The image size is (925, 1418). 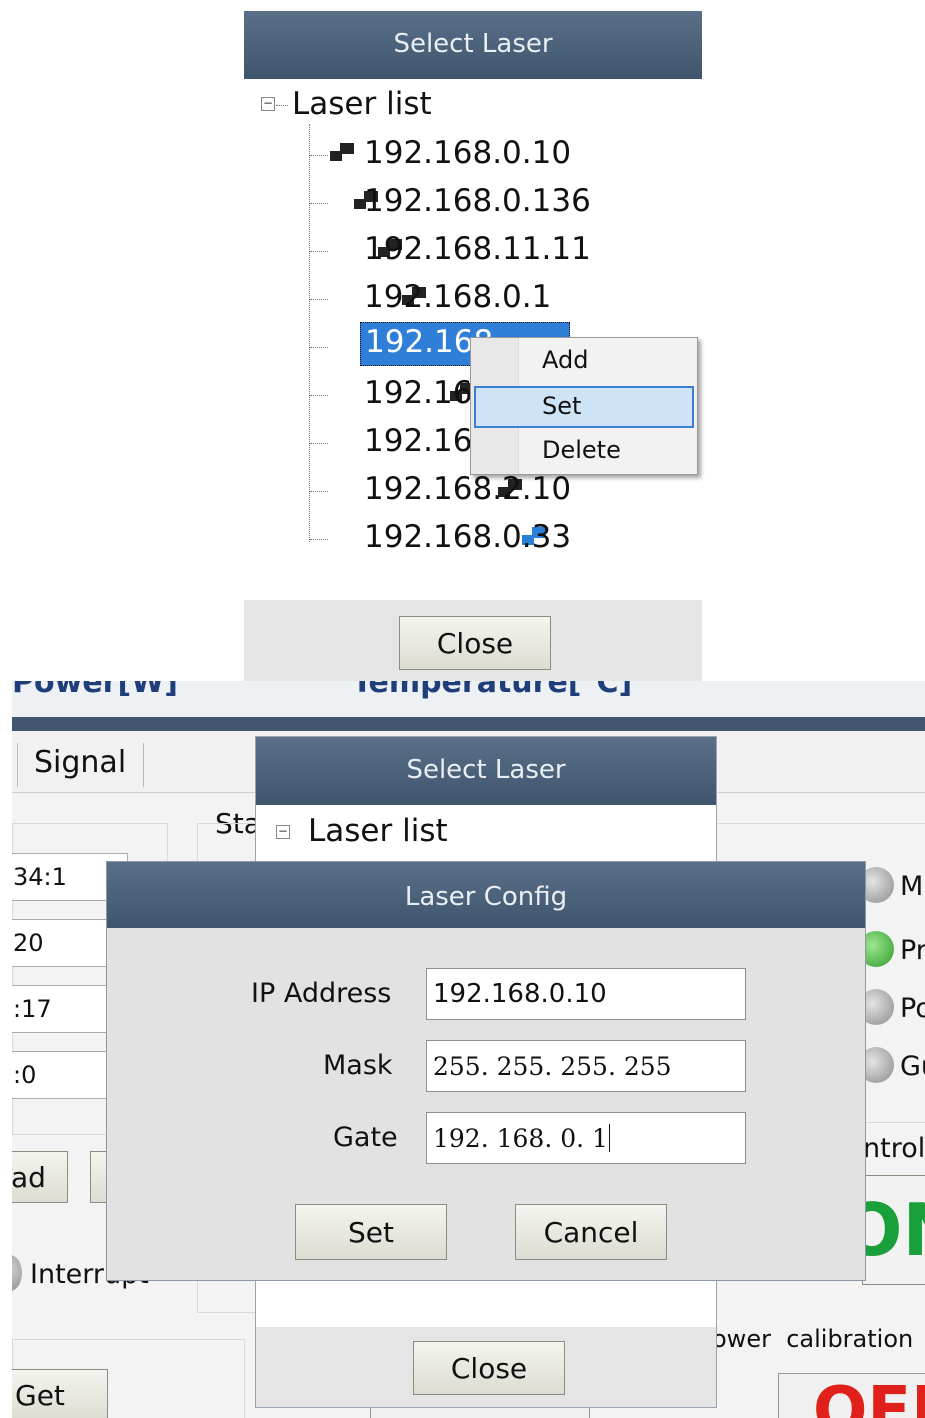 I want to click on laser-config-title: Laser Config, so click(x=486, y=897).